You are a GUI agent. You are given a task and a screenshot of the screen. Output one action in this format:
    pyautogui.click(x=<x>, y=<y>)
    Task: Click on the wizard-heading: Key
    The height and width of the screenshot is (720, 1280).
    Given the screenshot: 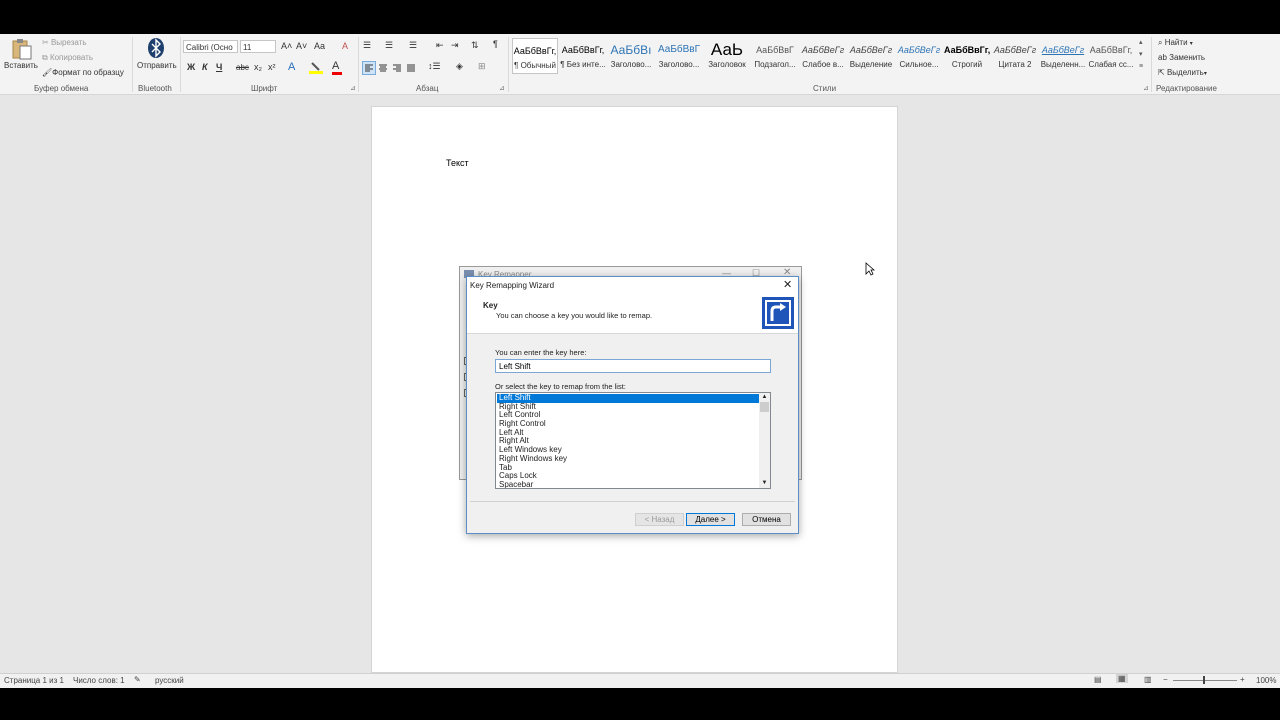 What is the action you would take?
    pyautogui.click(x=490, y=305)
    